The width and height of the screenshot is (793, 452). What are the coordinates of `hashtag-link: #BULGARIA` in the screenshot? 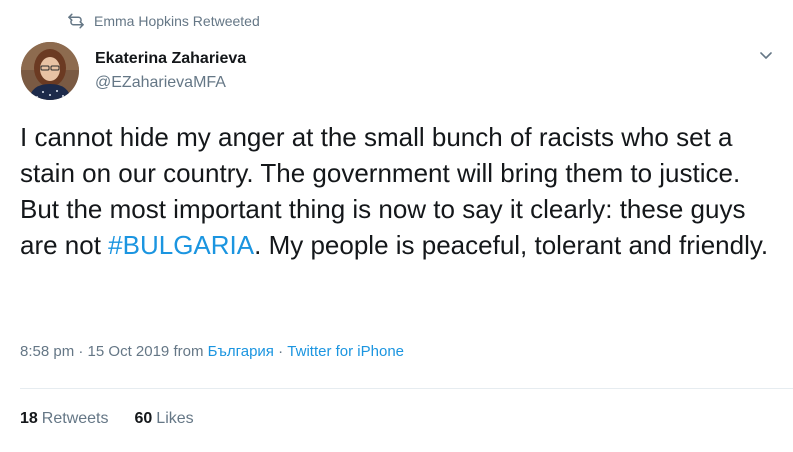 It's located at (181, 245).